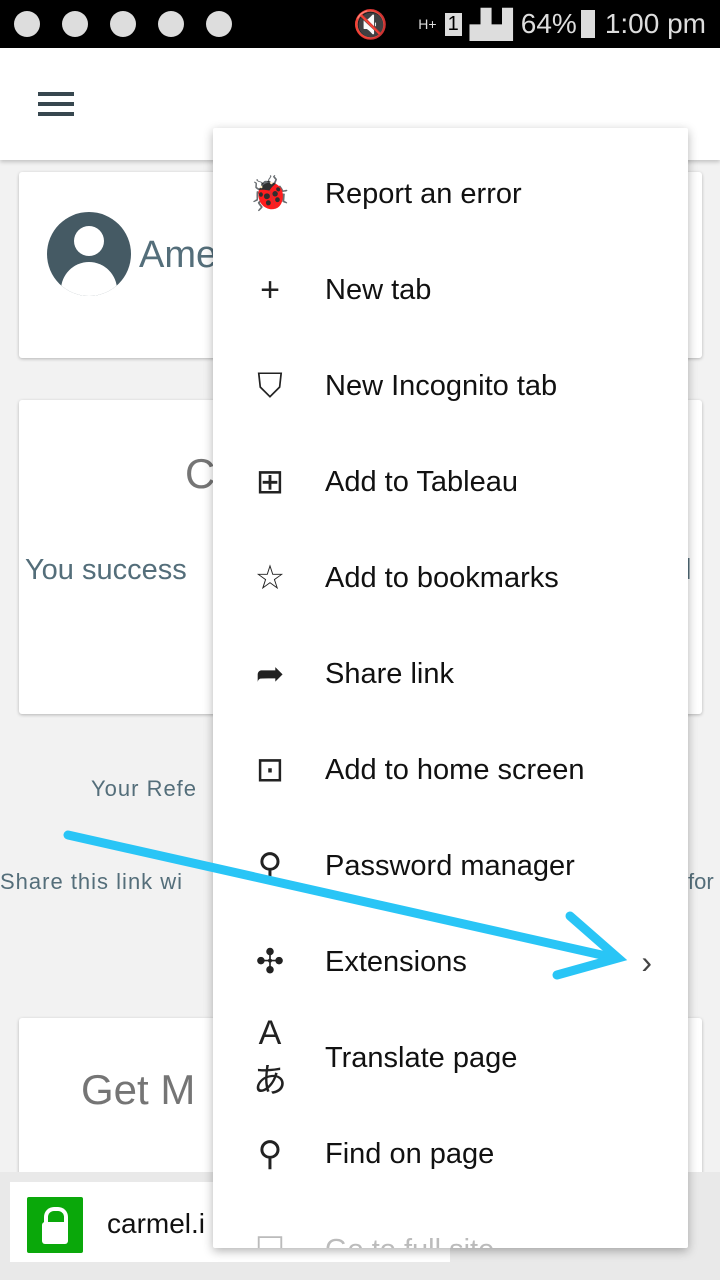 Image resolution: width=720 pixels, height=1280 pixels. What do you see at coordinates (345, 905) in the screenshot?
I see `annotation-arrow` at bounding box center [345, 905].